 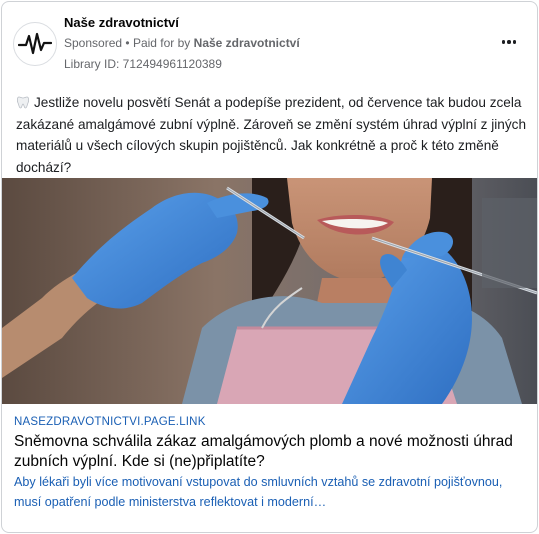 I want to click on page-avatar, so click(x=35, y=44).